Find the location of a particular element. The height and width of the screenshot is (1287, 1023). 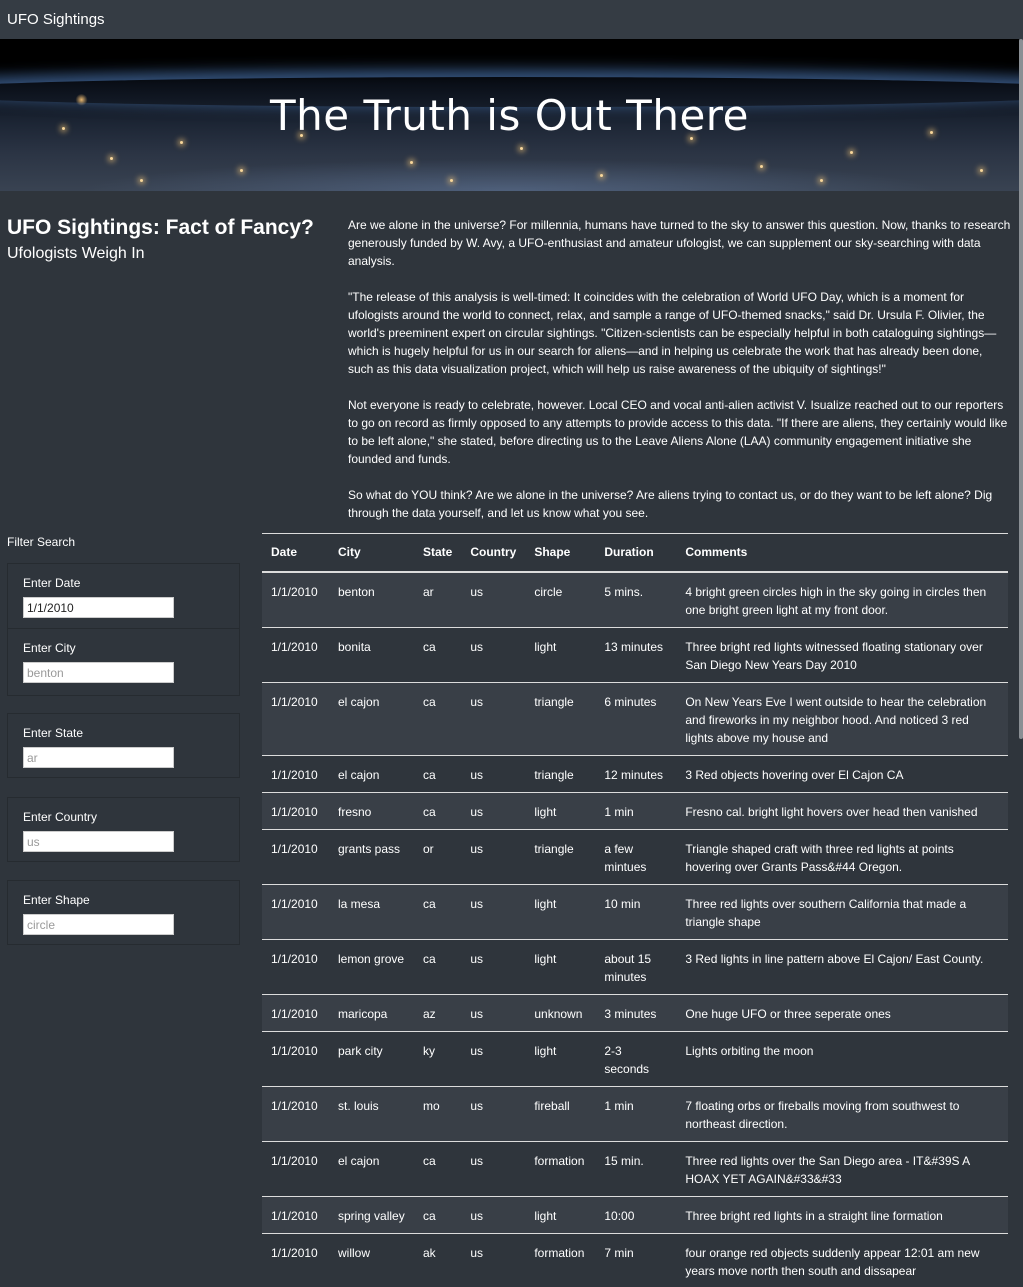

column-header-city: City is located at coordinates (371, 553).